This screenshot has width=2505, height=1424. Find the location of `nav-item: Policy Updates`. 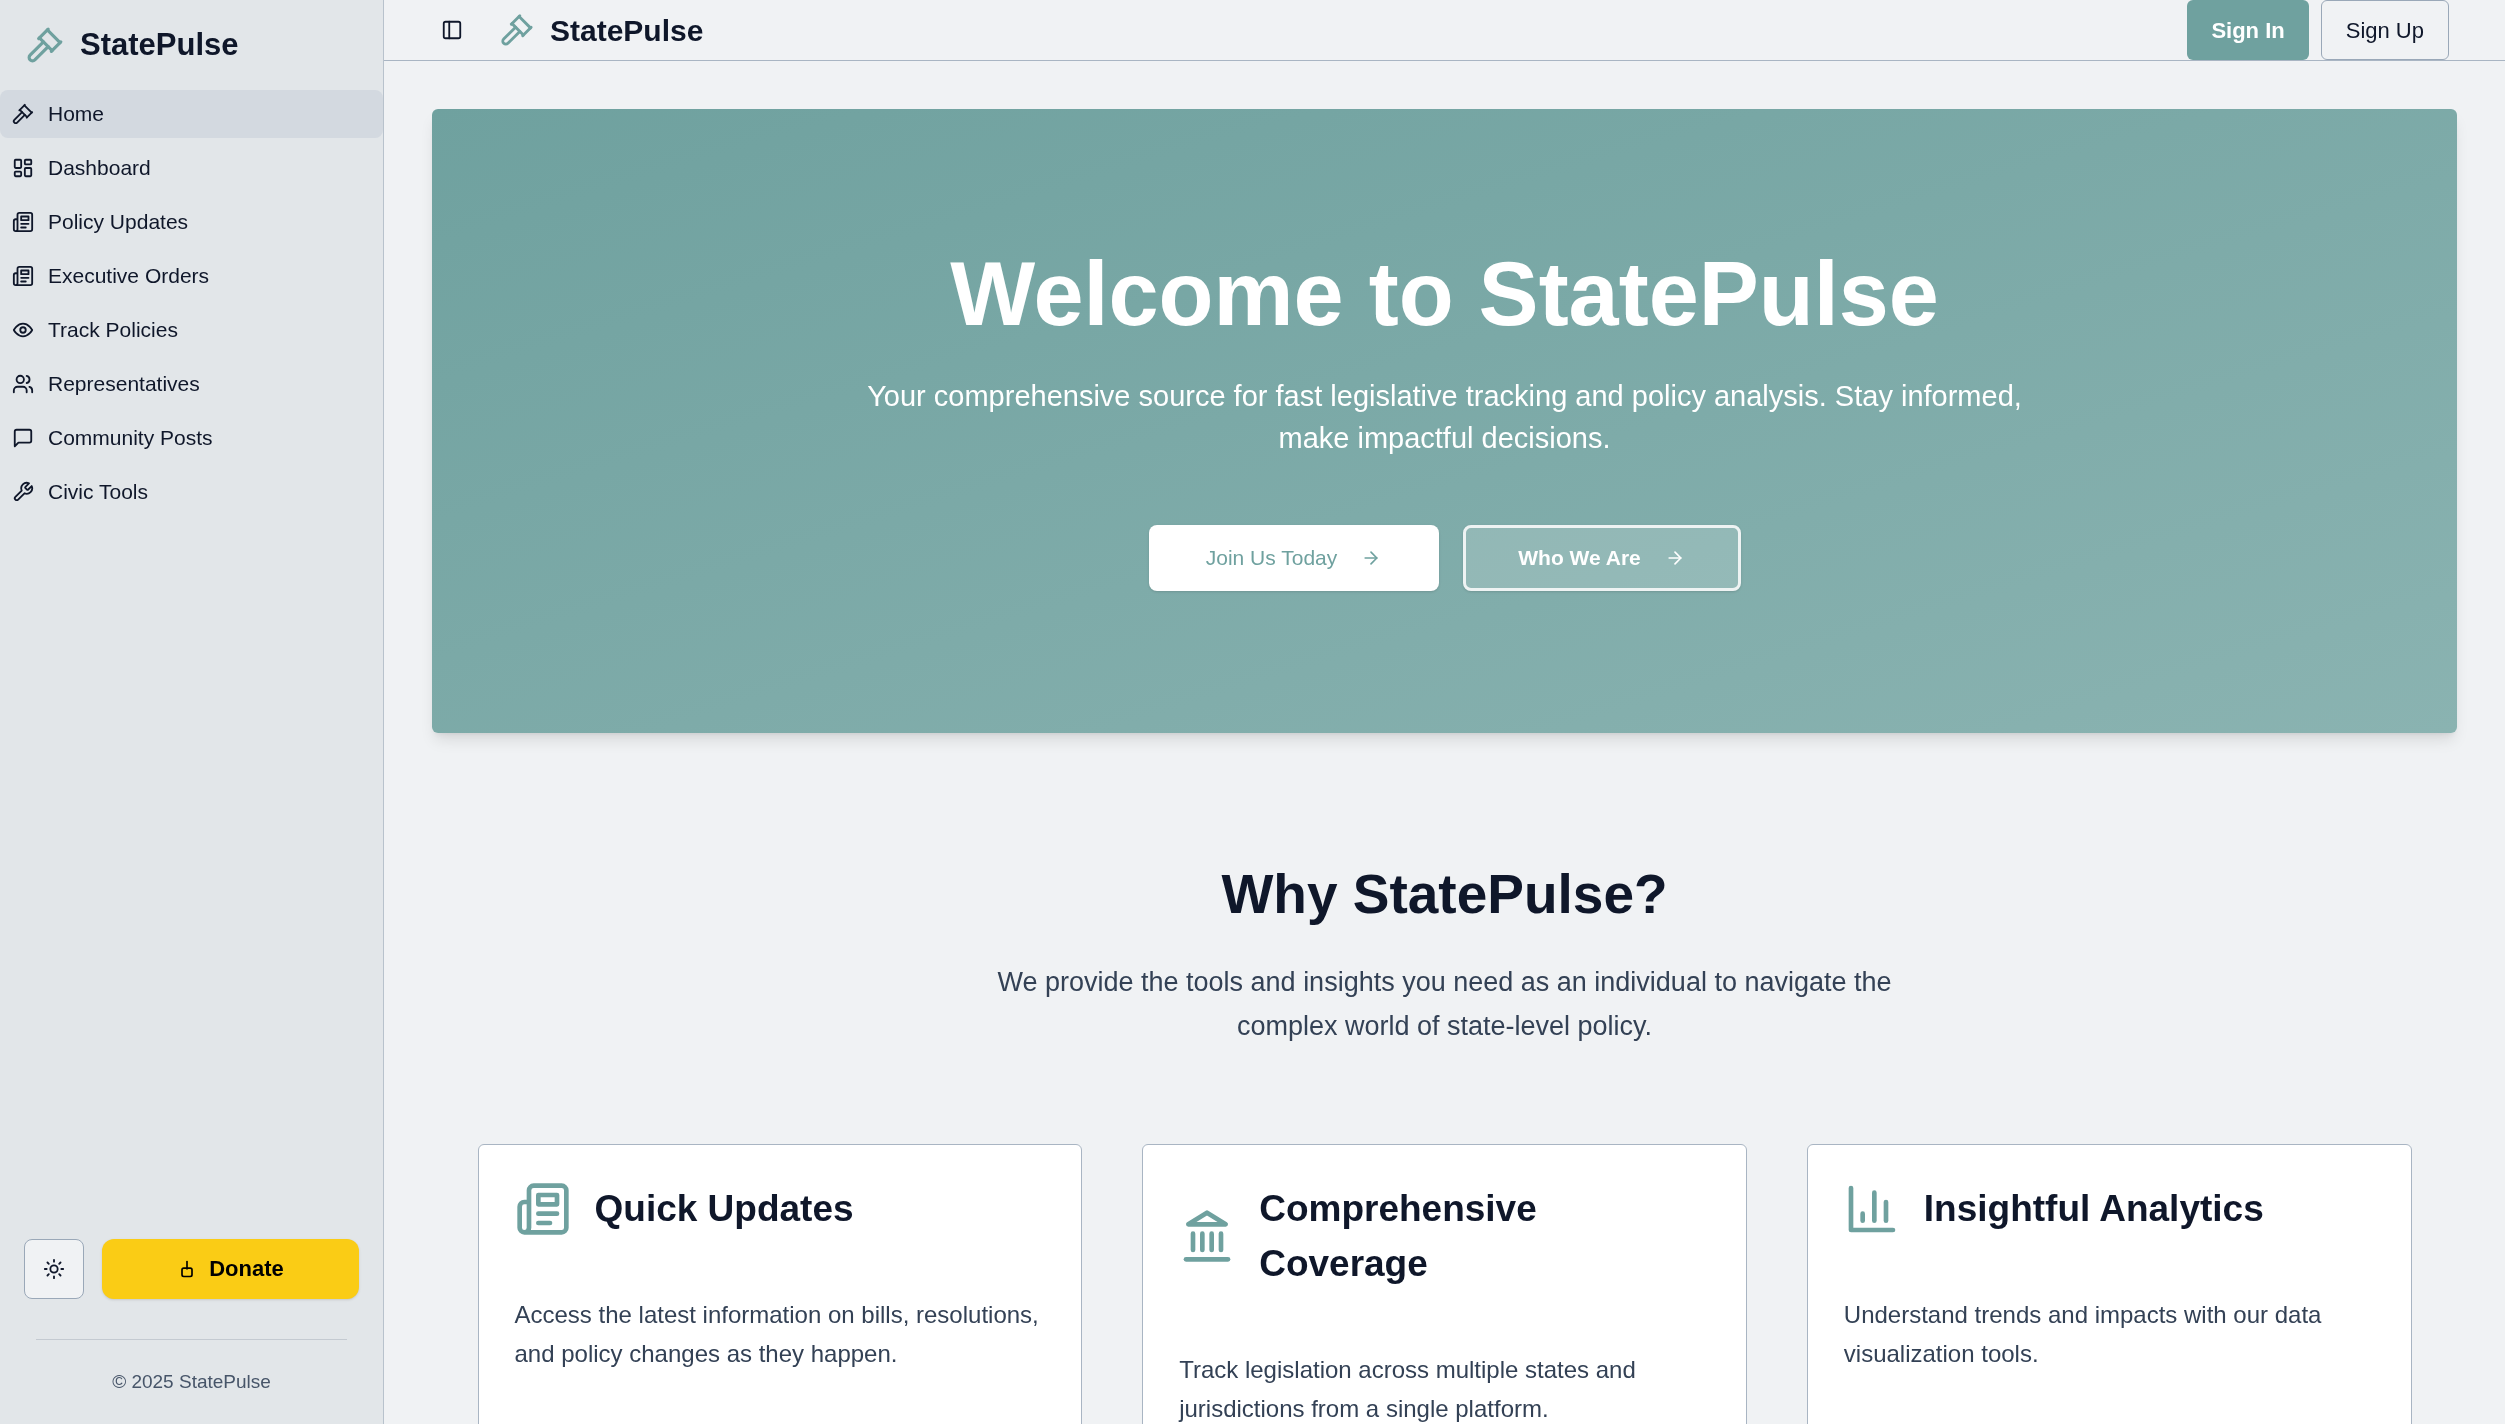

nav-item: Policy Updates is located at coordinates (191, 222).